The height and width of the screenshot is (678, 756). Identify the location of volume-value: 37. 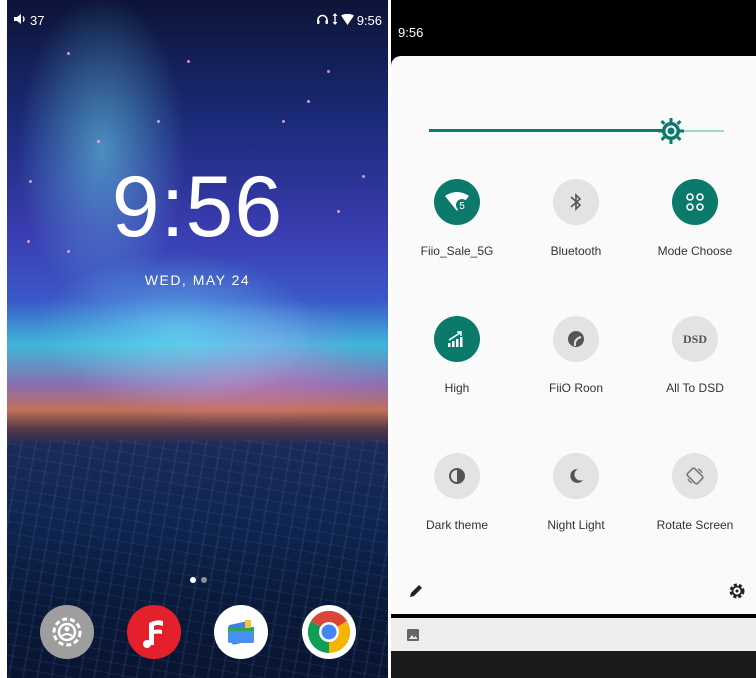
(37, 20).